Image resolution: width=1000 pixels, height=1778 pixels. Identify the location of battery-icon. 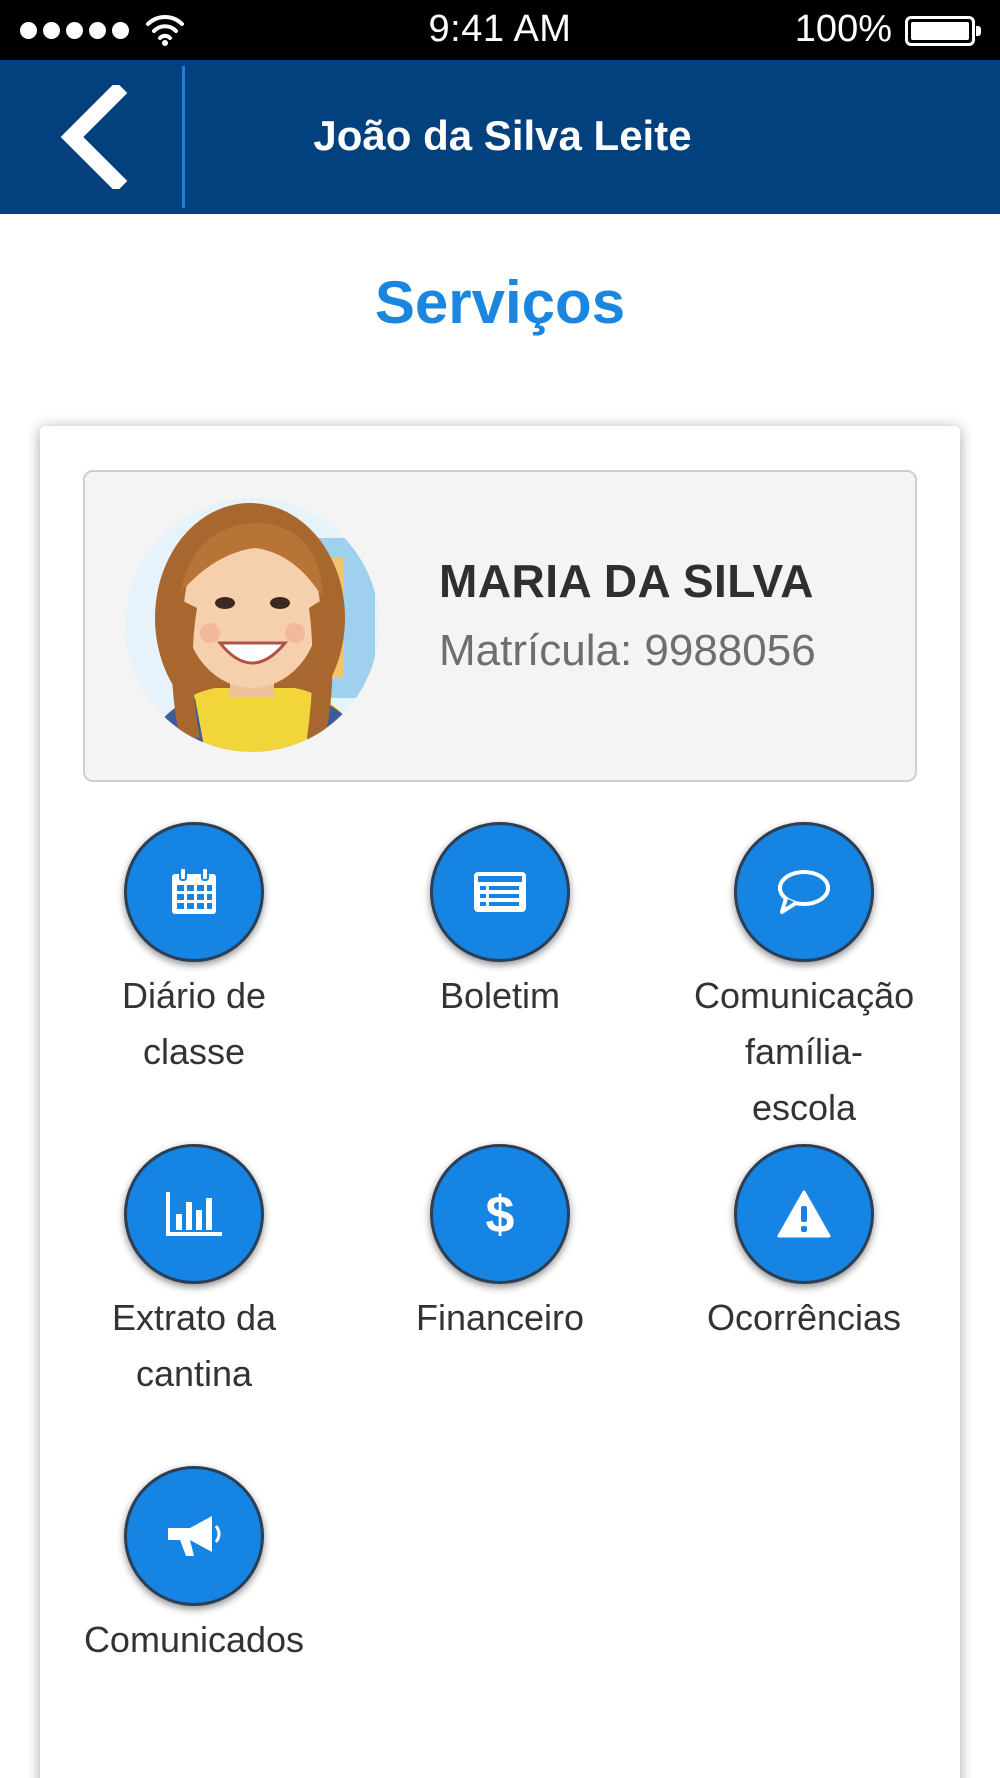
(943, 31).